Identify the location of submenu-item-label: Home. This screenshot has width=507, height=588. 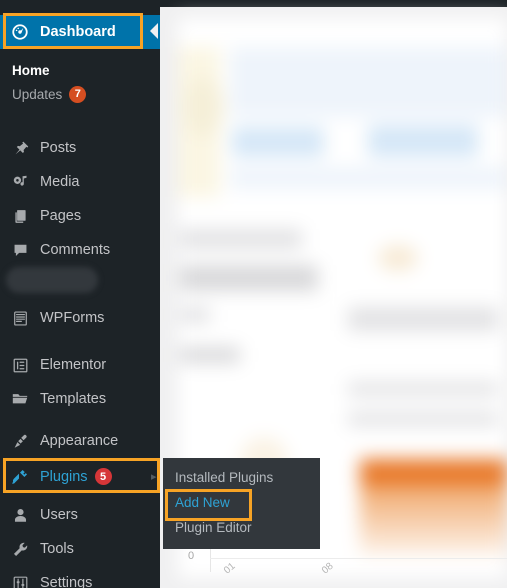
(31, 70).